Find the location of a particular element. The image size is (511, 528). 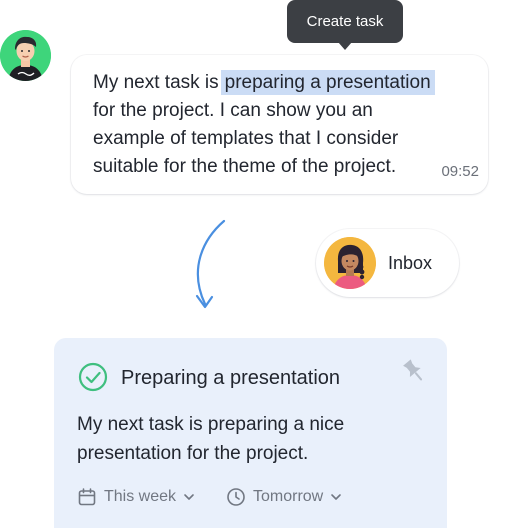

inbox-chip: Inbox is located at coordinates (387, 263).